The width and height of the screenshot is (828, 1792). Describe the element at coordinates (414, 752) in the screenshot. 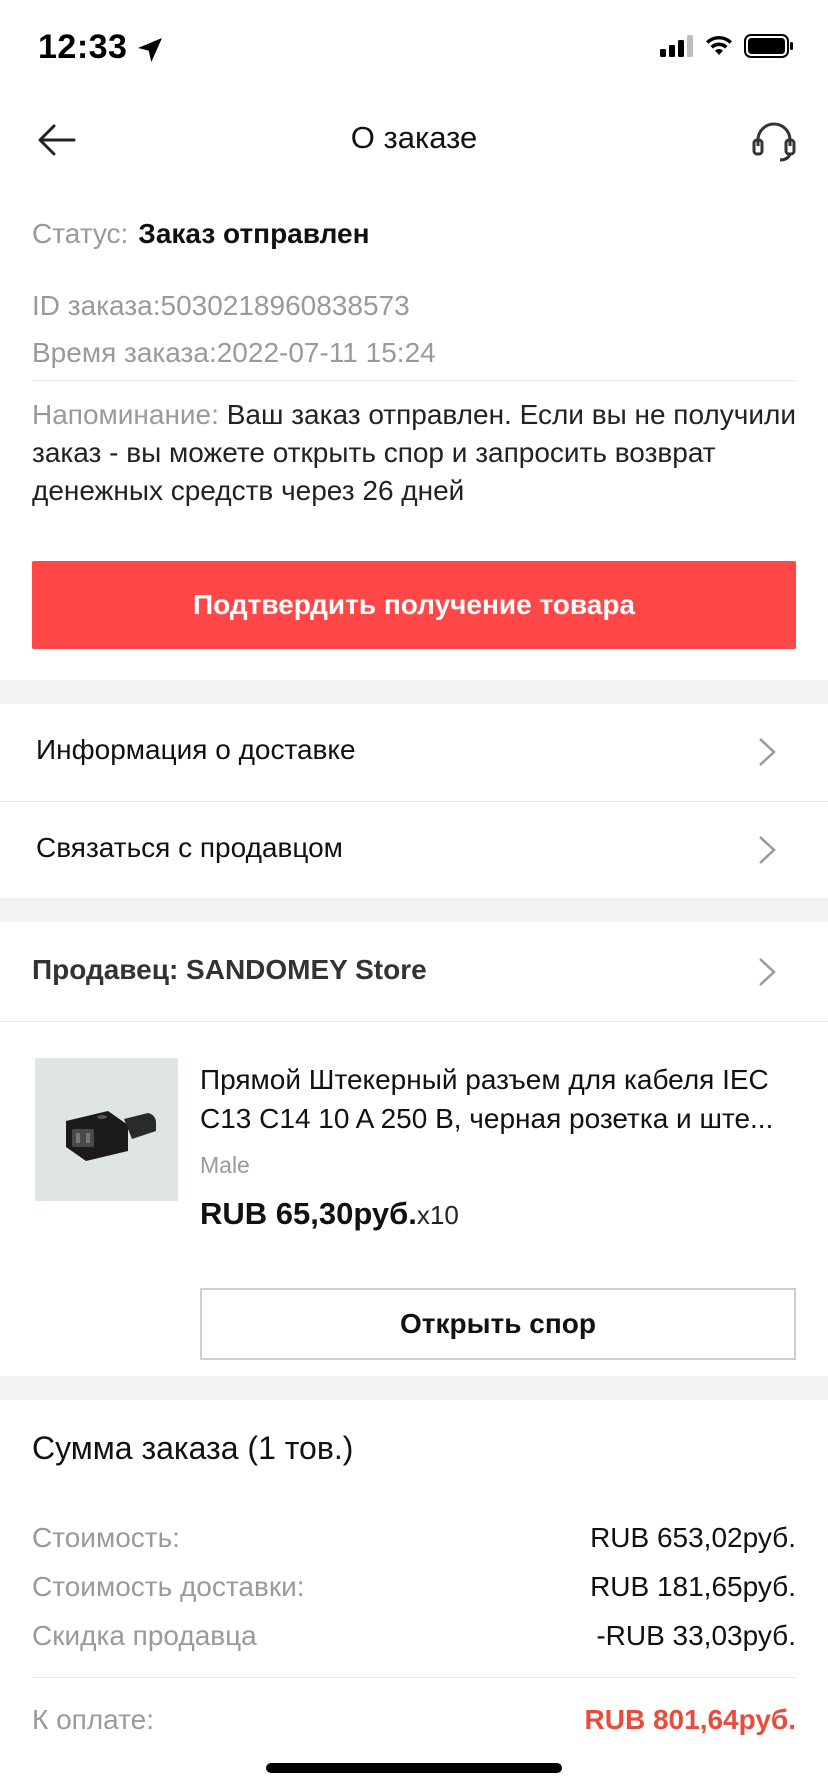

I see `delivery-info-row: Информация о доставке` at that location.